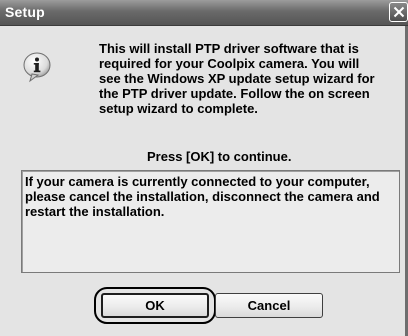 This screenshot has width=408, height=336. Describe the element at coordinates (37, 67) in the screenshot. I see `info-icon` at that location.